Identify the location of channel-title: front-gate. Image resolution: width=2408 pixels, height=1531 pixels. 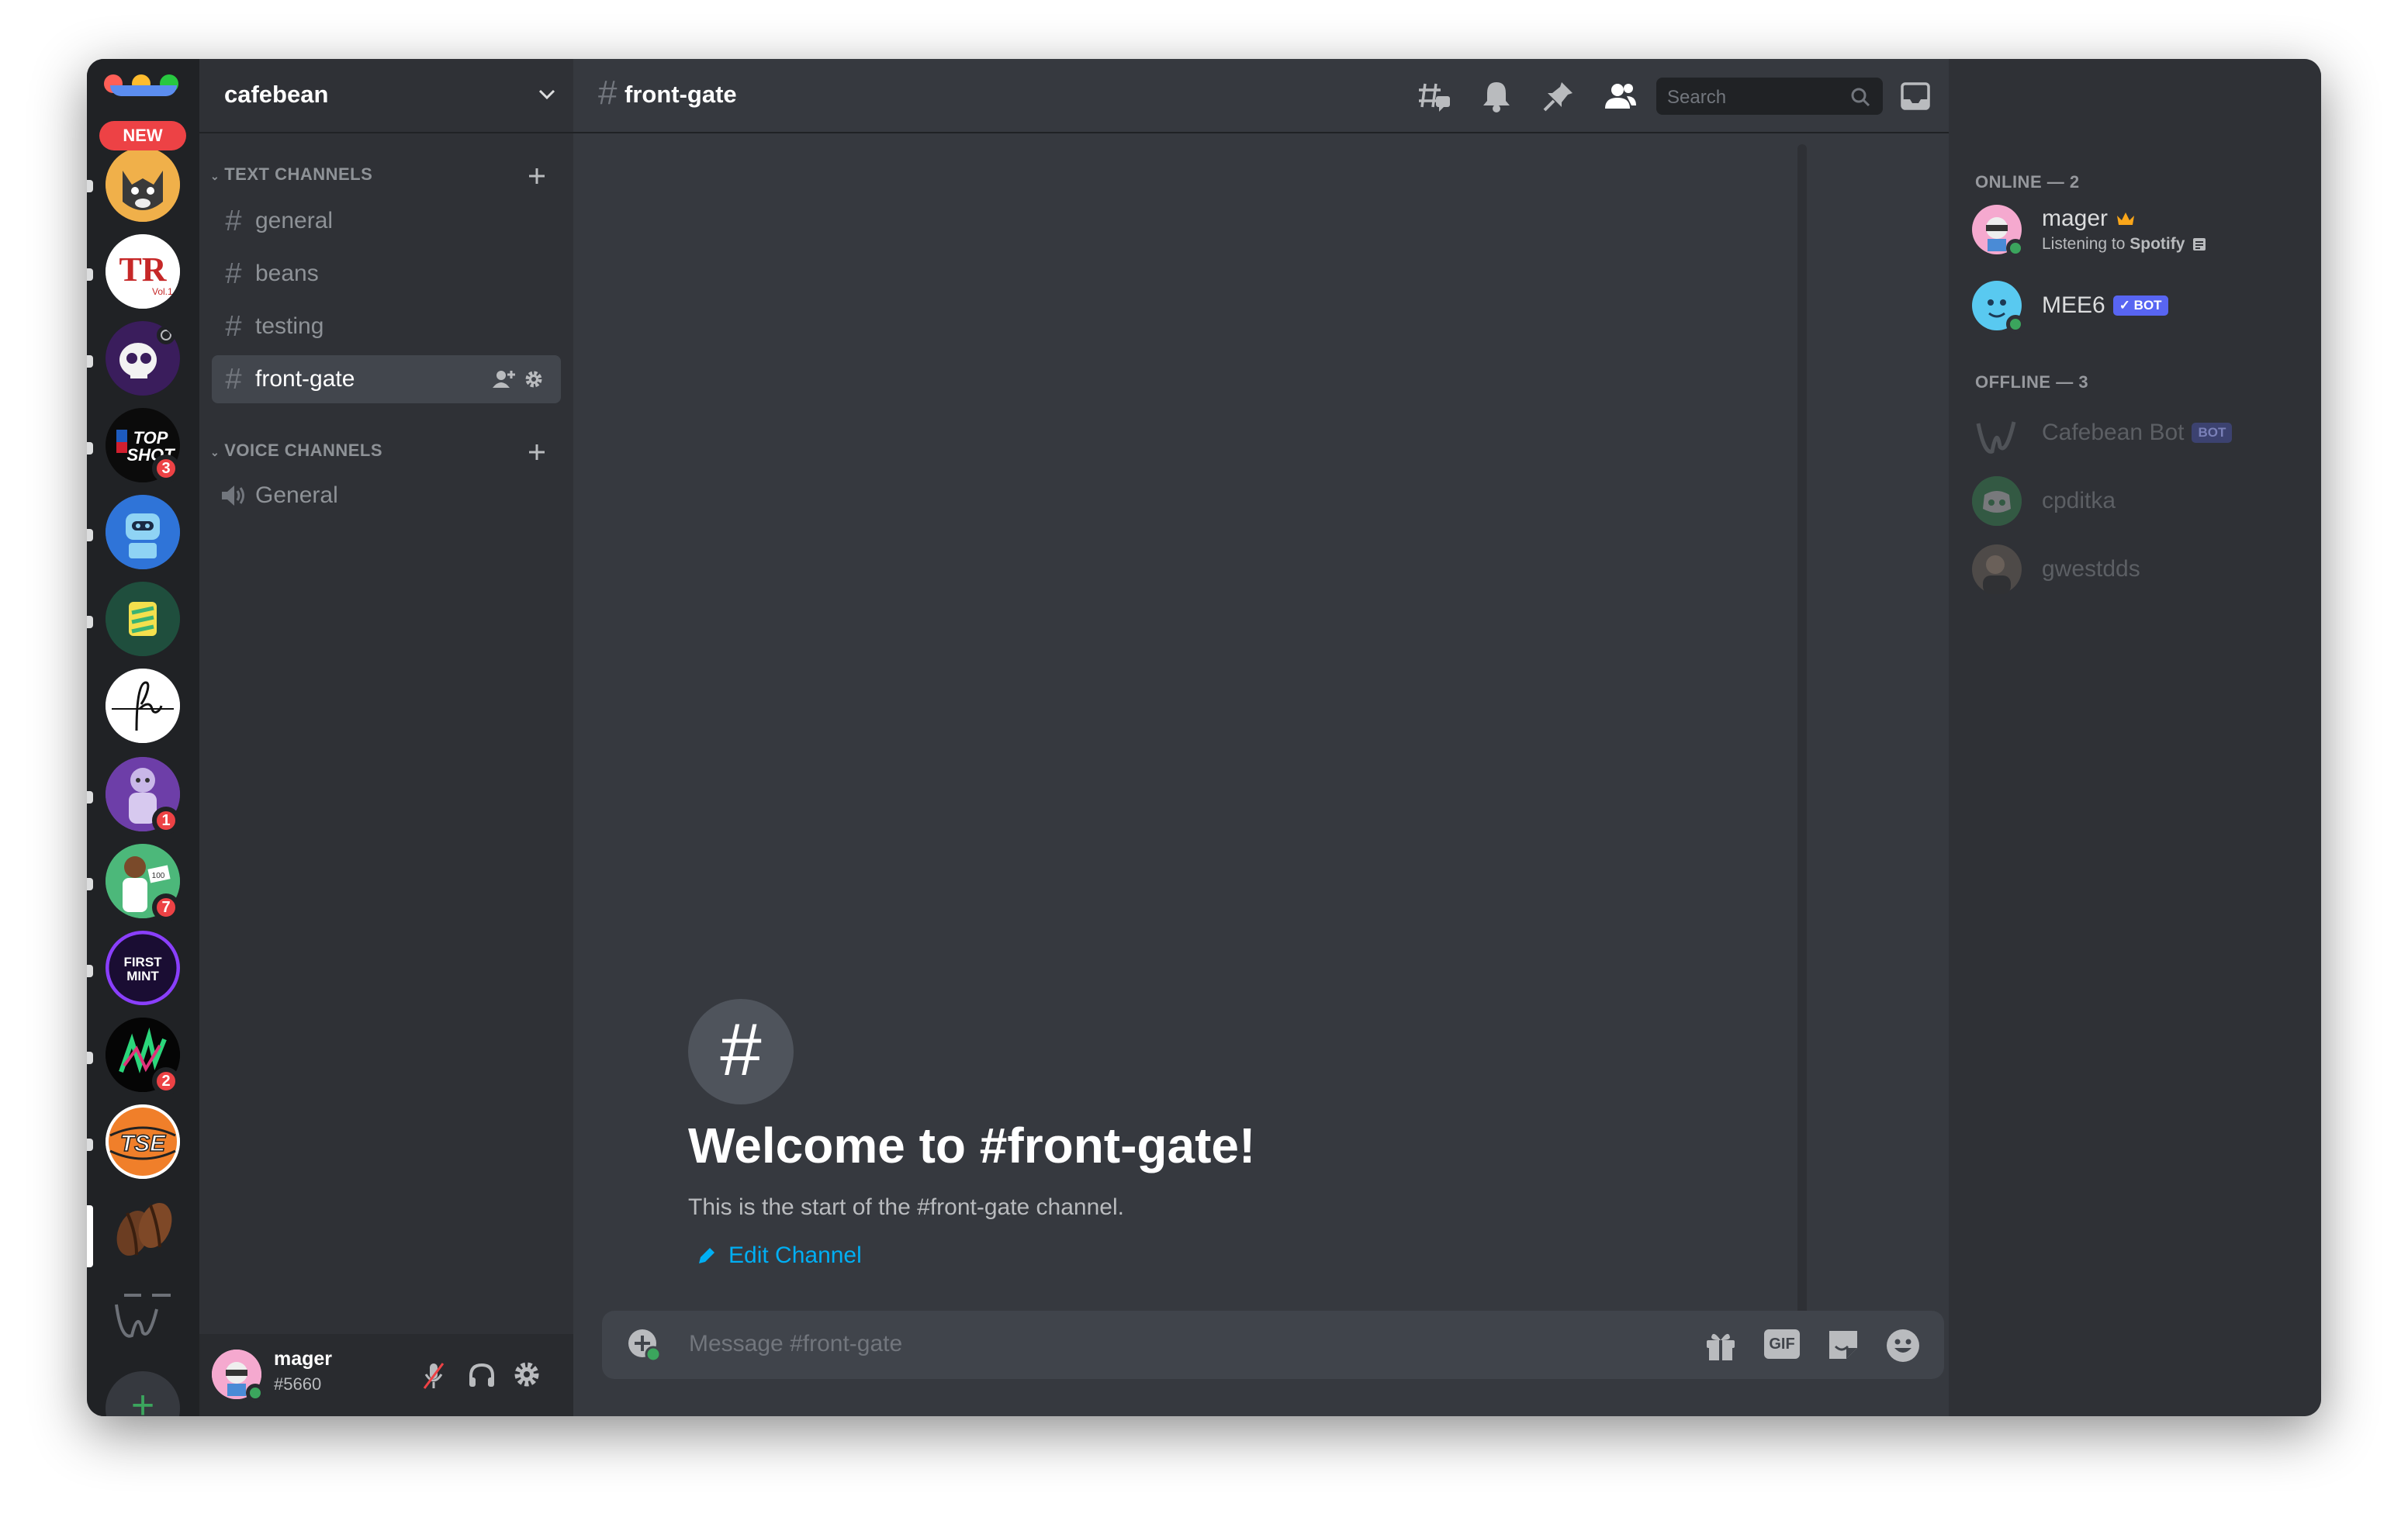
(680, 94).